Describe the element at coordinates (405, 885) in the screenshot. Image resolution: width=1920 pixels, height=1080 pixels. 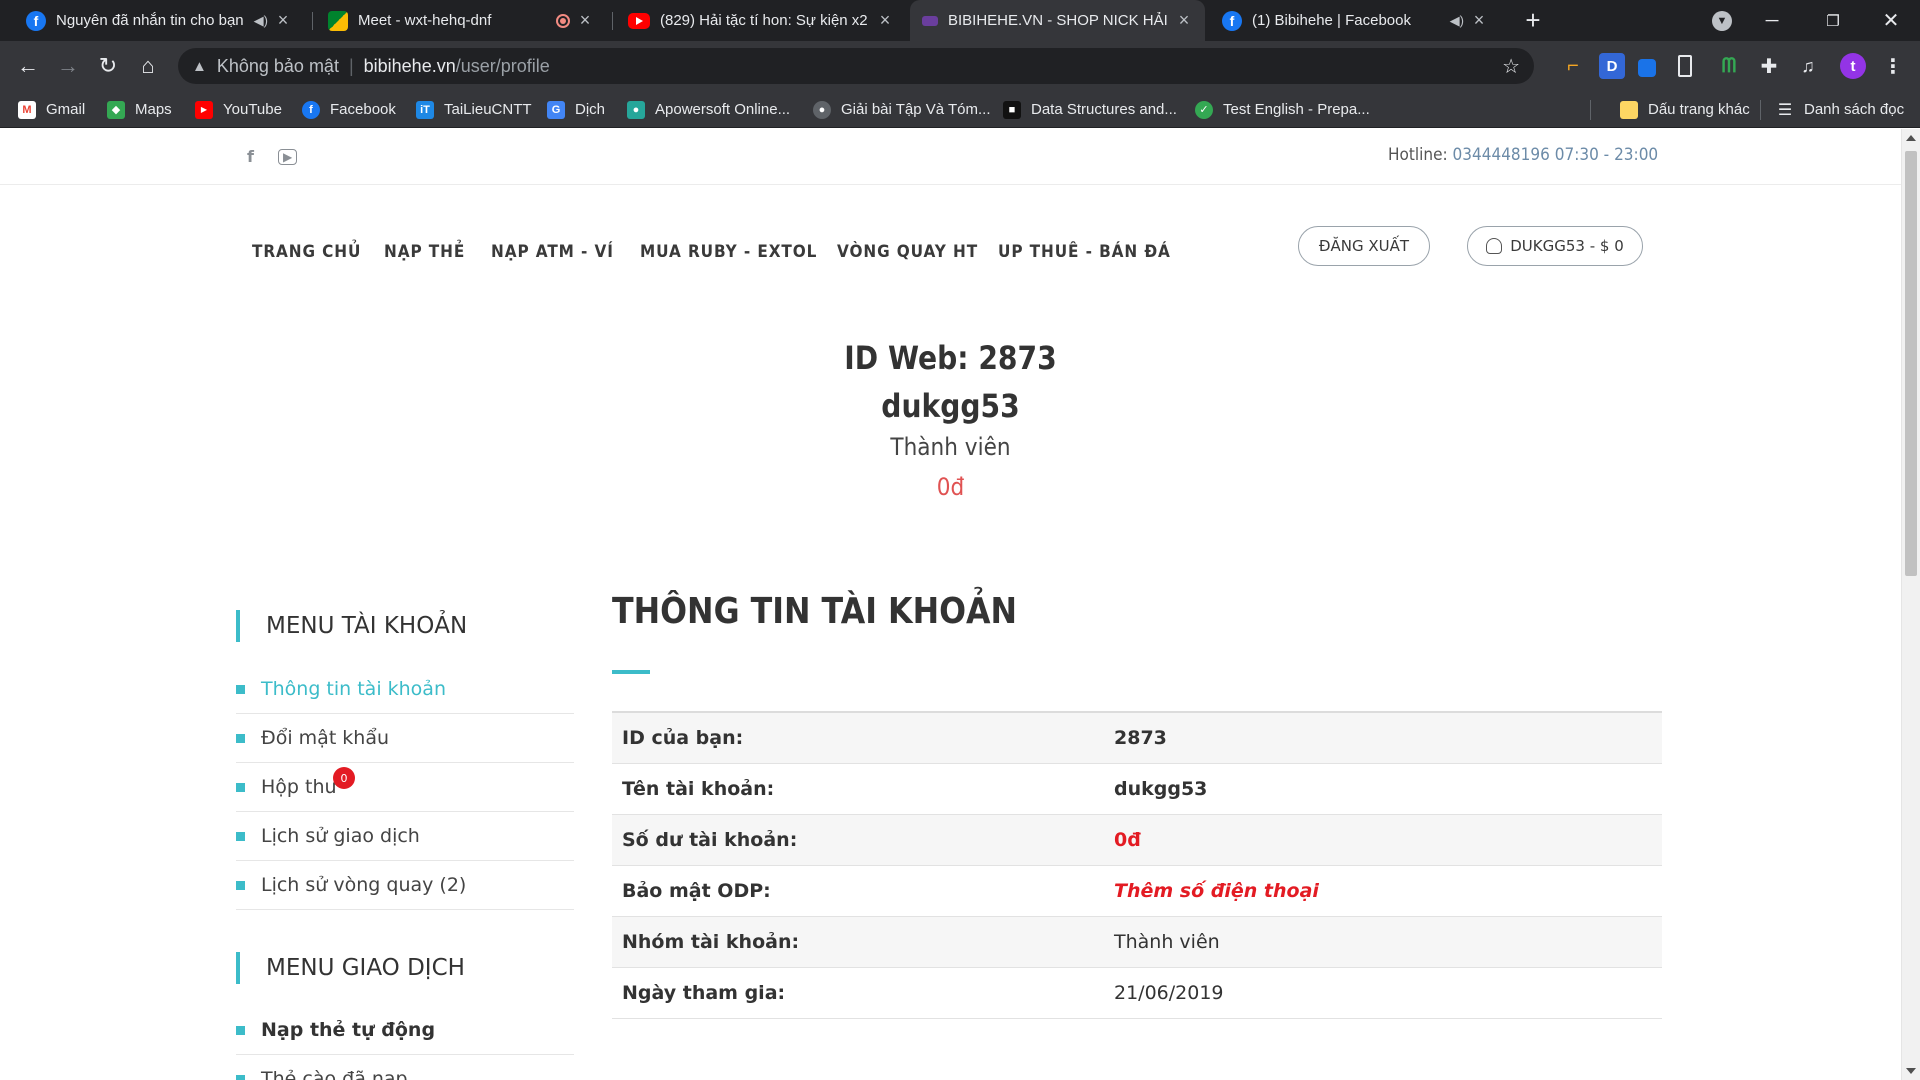
I see `menu-item-spin-history: Lịch sử vòng quay (2)` at that location.